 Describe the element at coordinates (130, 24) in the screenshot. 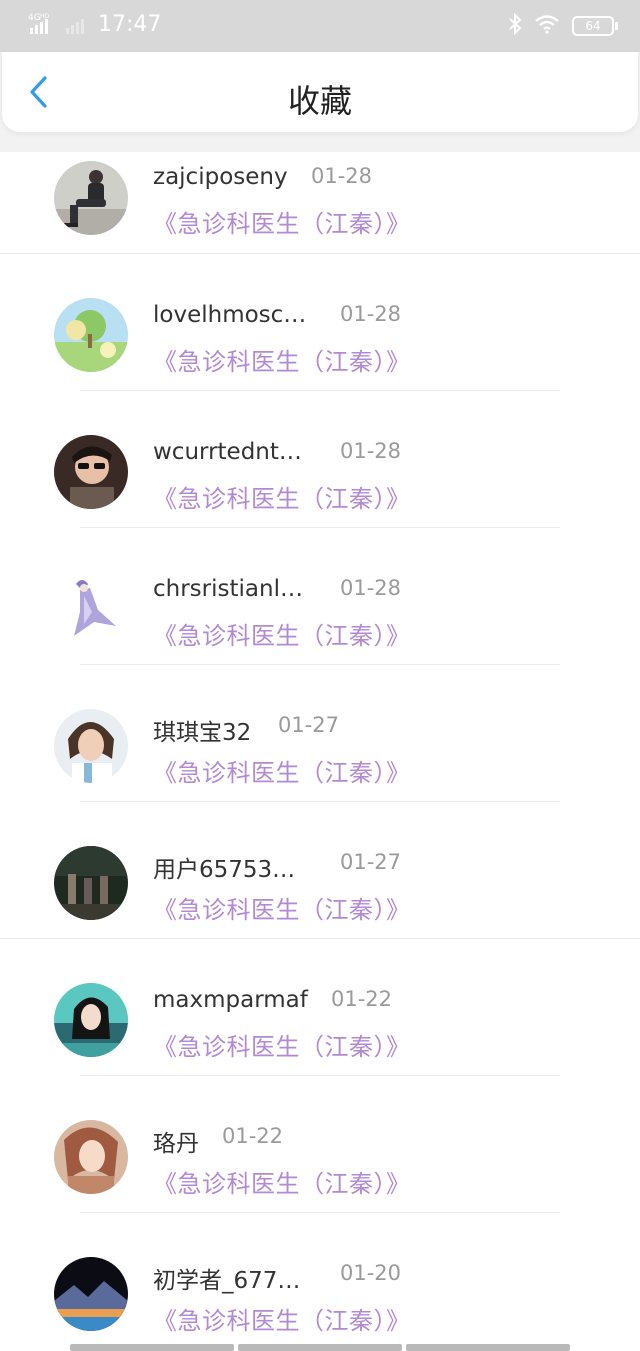

I see `status-time: 17:47` at that location.